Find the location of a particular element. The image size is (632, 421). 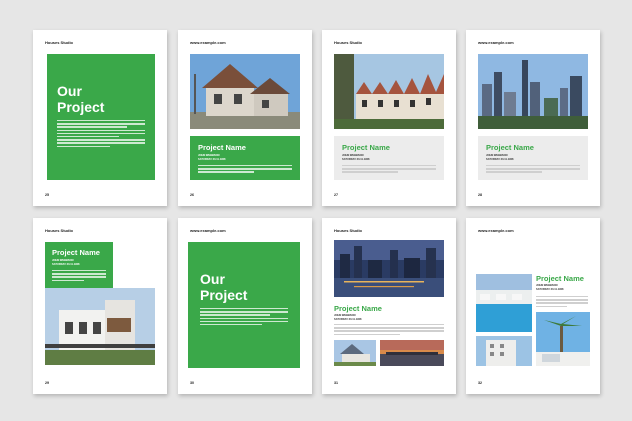

page-30: www.example.com Our Project 30 is located at coordinates (245, 306).